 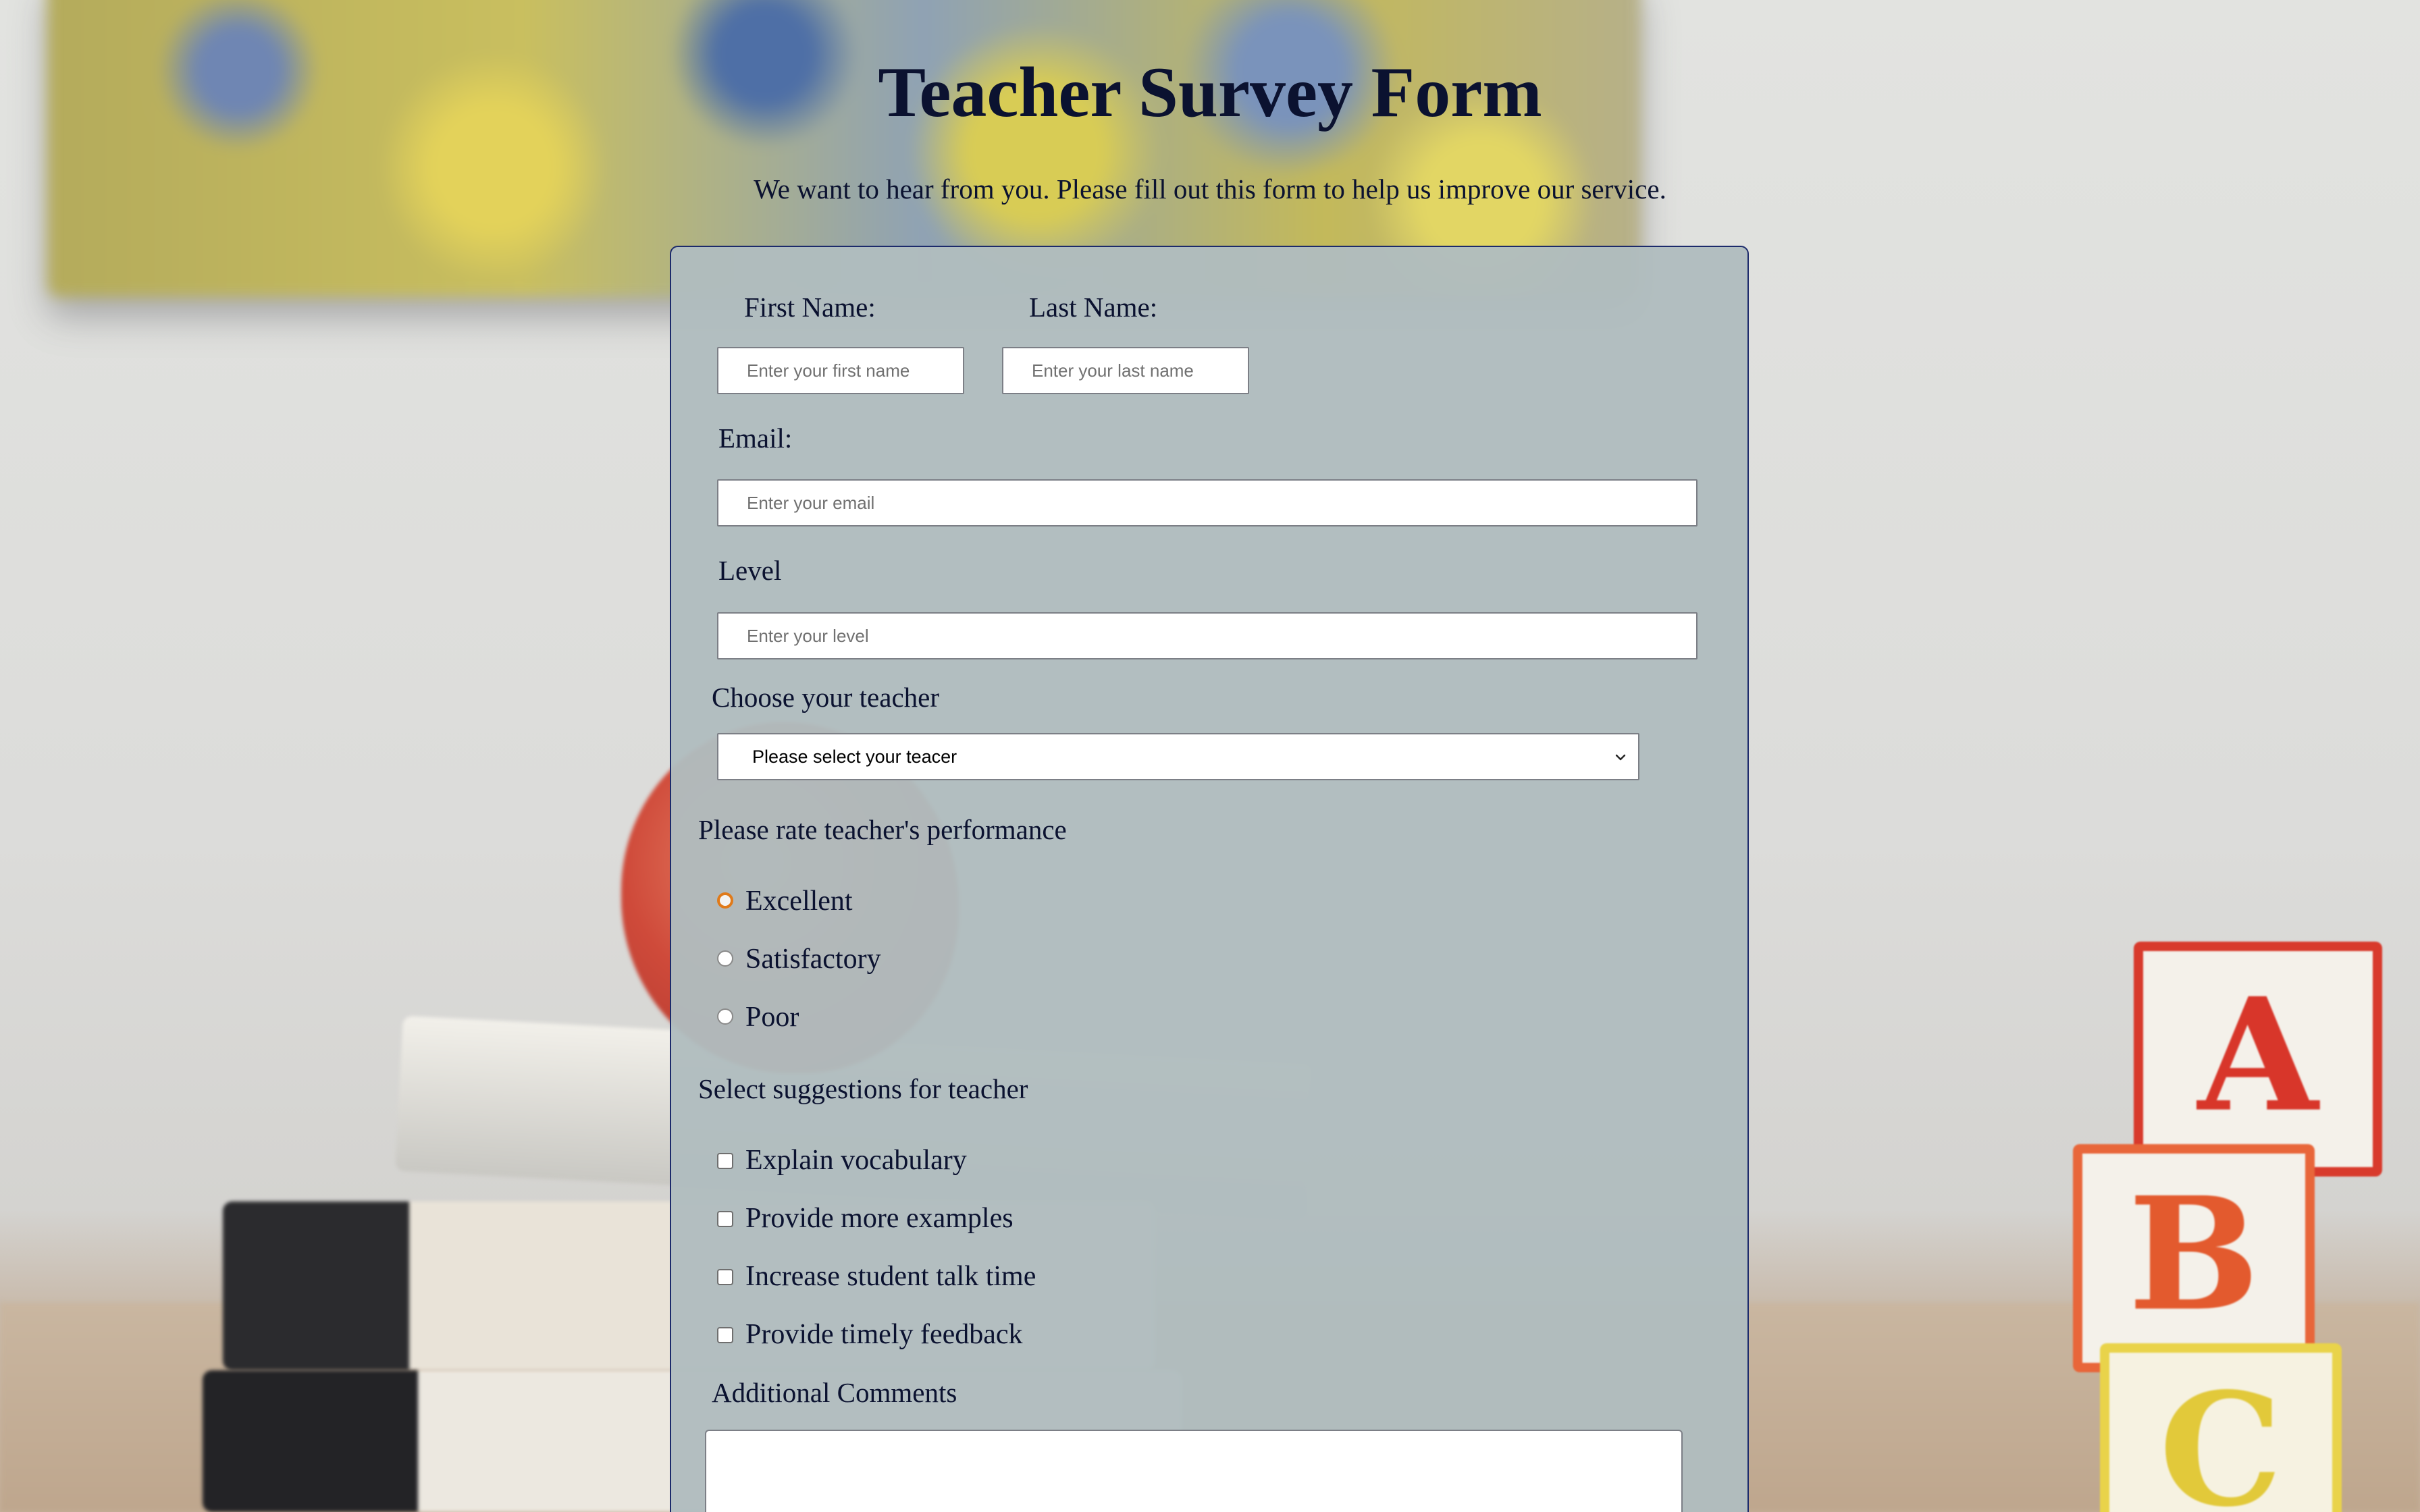 What do you see at coordinates (840, 371) in the screenshot?
I see `first-name-input` at bounding box center [840, 371].